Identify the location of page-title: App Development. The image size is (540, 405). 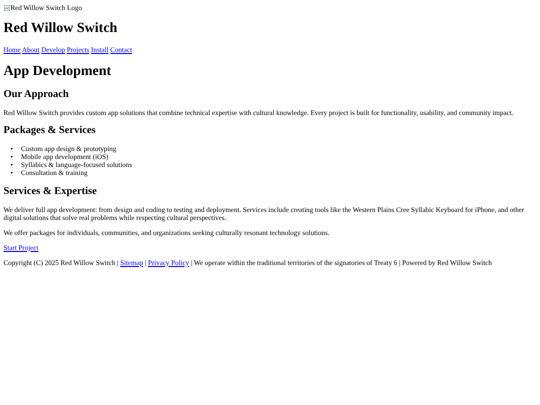
(58, 72).